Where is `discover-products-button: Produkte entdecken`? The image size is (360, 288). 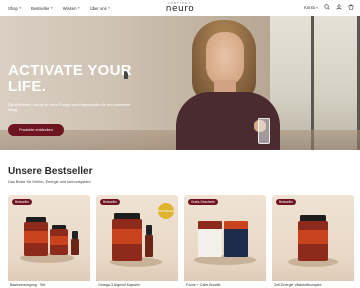
discover-products-button: Produkte entdecken is located at coordinates (36, 130).